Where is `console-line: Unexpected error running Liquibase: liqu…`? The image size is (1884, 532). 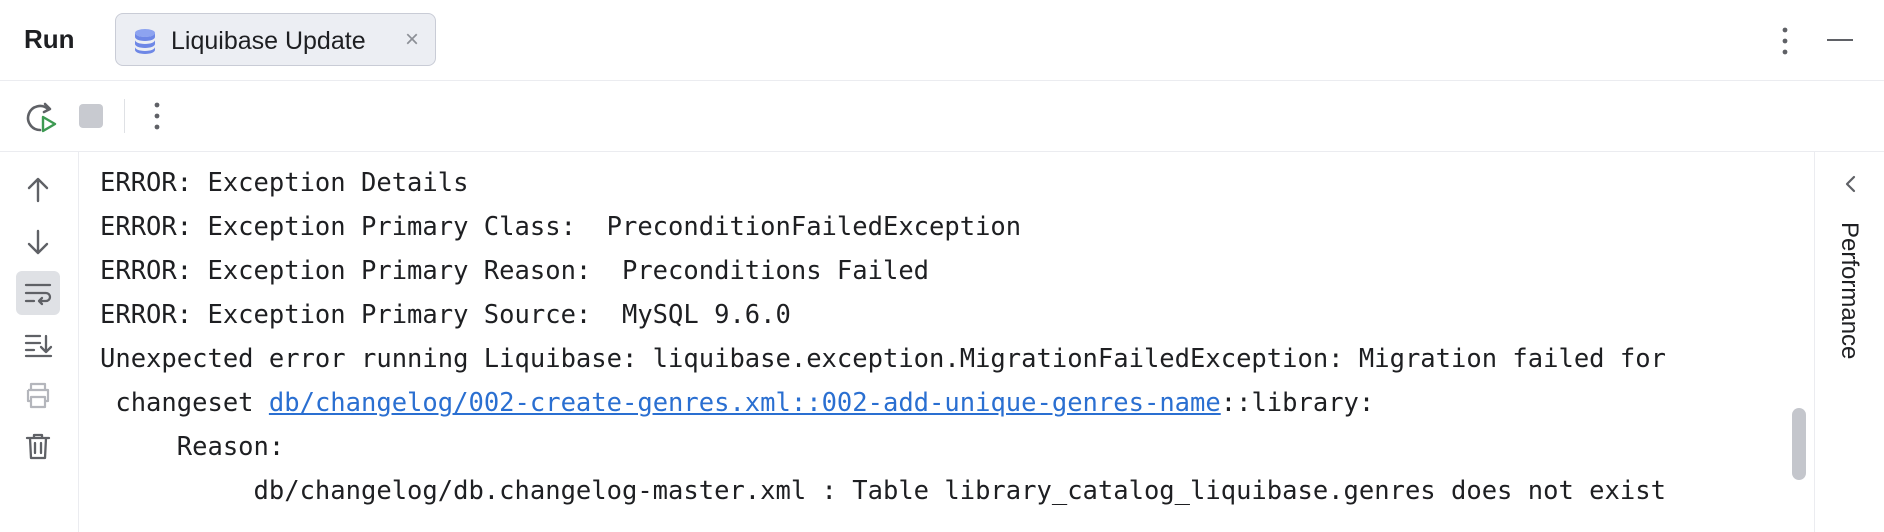
console-line: Unexpected error running Liquibase: liqu… is located at coordinates (883, 359).